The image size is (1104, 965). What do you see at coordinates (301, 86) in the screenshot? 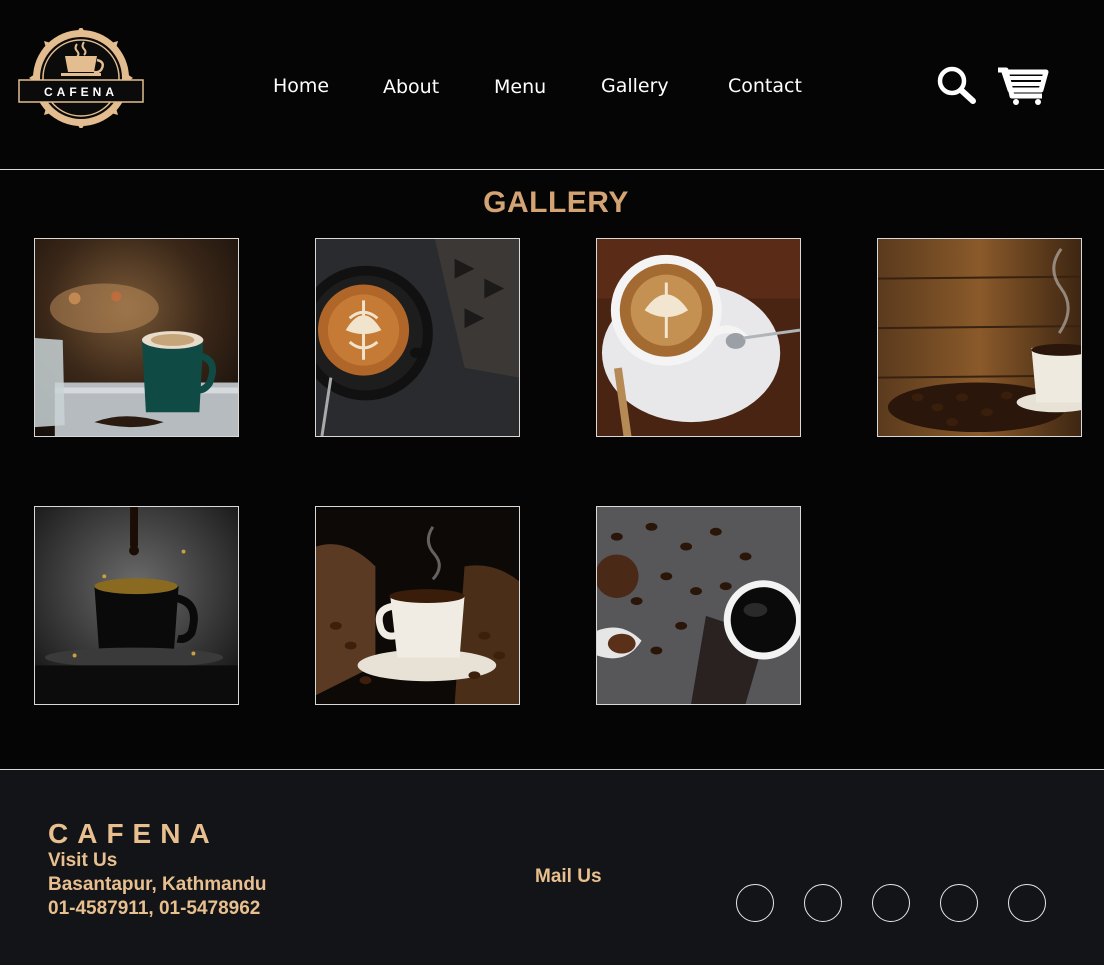
I see `nav-home: Home` at bounding box center [301, 86].